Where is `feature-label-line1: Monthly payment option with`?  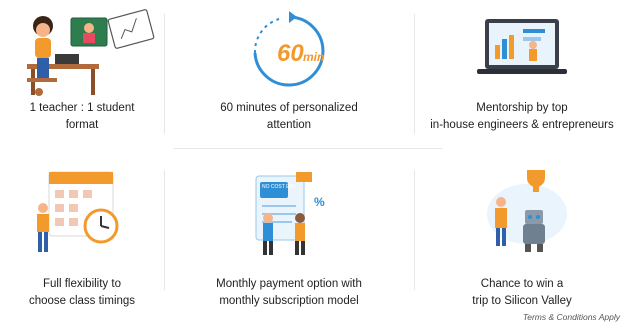
feature-label-line1: Monthly payment option with is located at coordinates (289, 284).